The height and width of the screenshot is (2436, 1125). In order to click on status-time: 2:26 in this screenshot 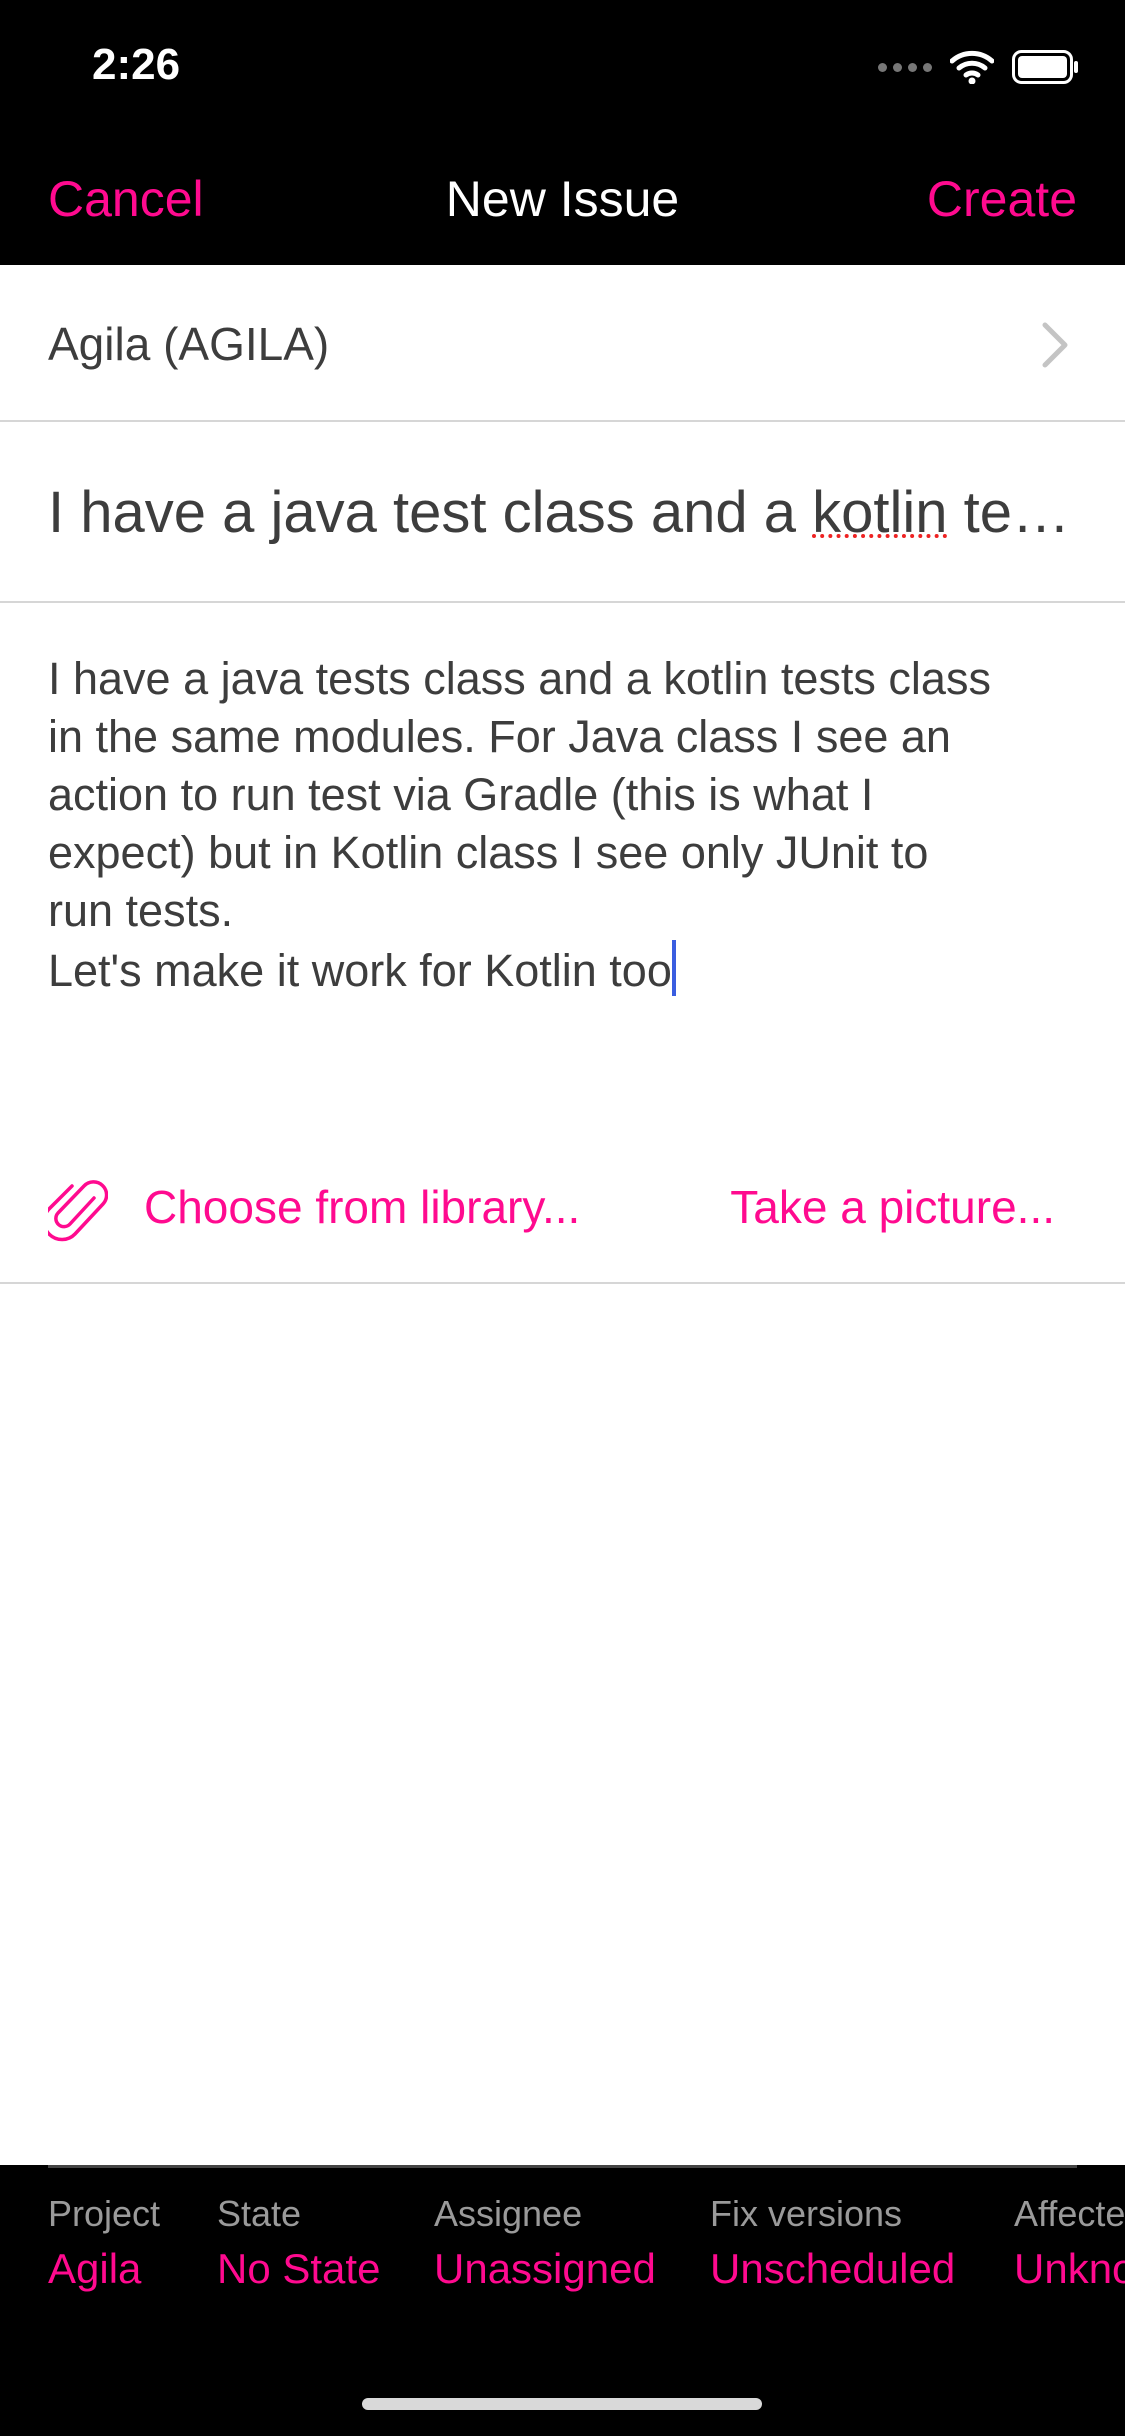, I will do `click(136, 64)`.